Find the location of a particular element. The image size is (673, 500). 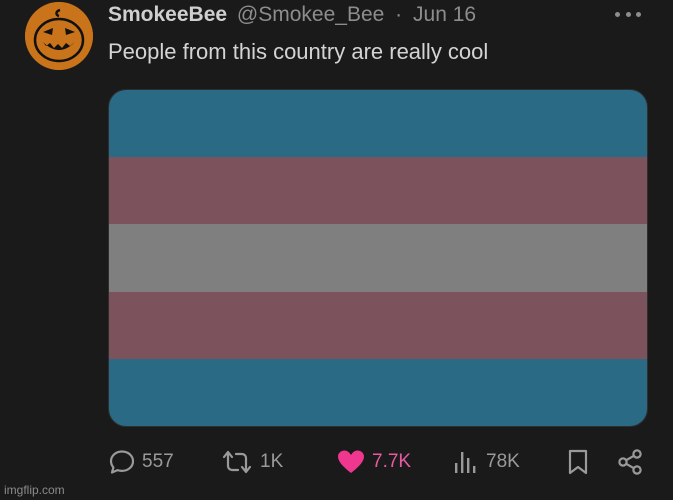

like-button: 7.7K is located at coordinates (373, 462).